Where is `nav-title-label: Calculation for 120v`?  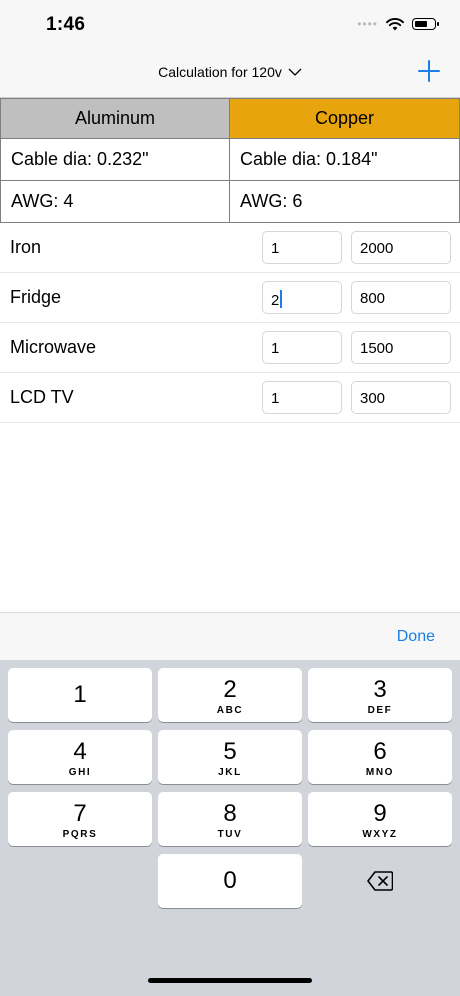
nav-title-label: Calculation for 120v is located at coordinates (220, 72).